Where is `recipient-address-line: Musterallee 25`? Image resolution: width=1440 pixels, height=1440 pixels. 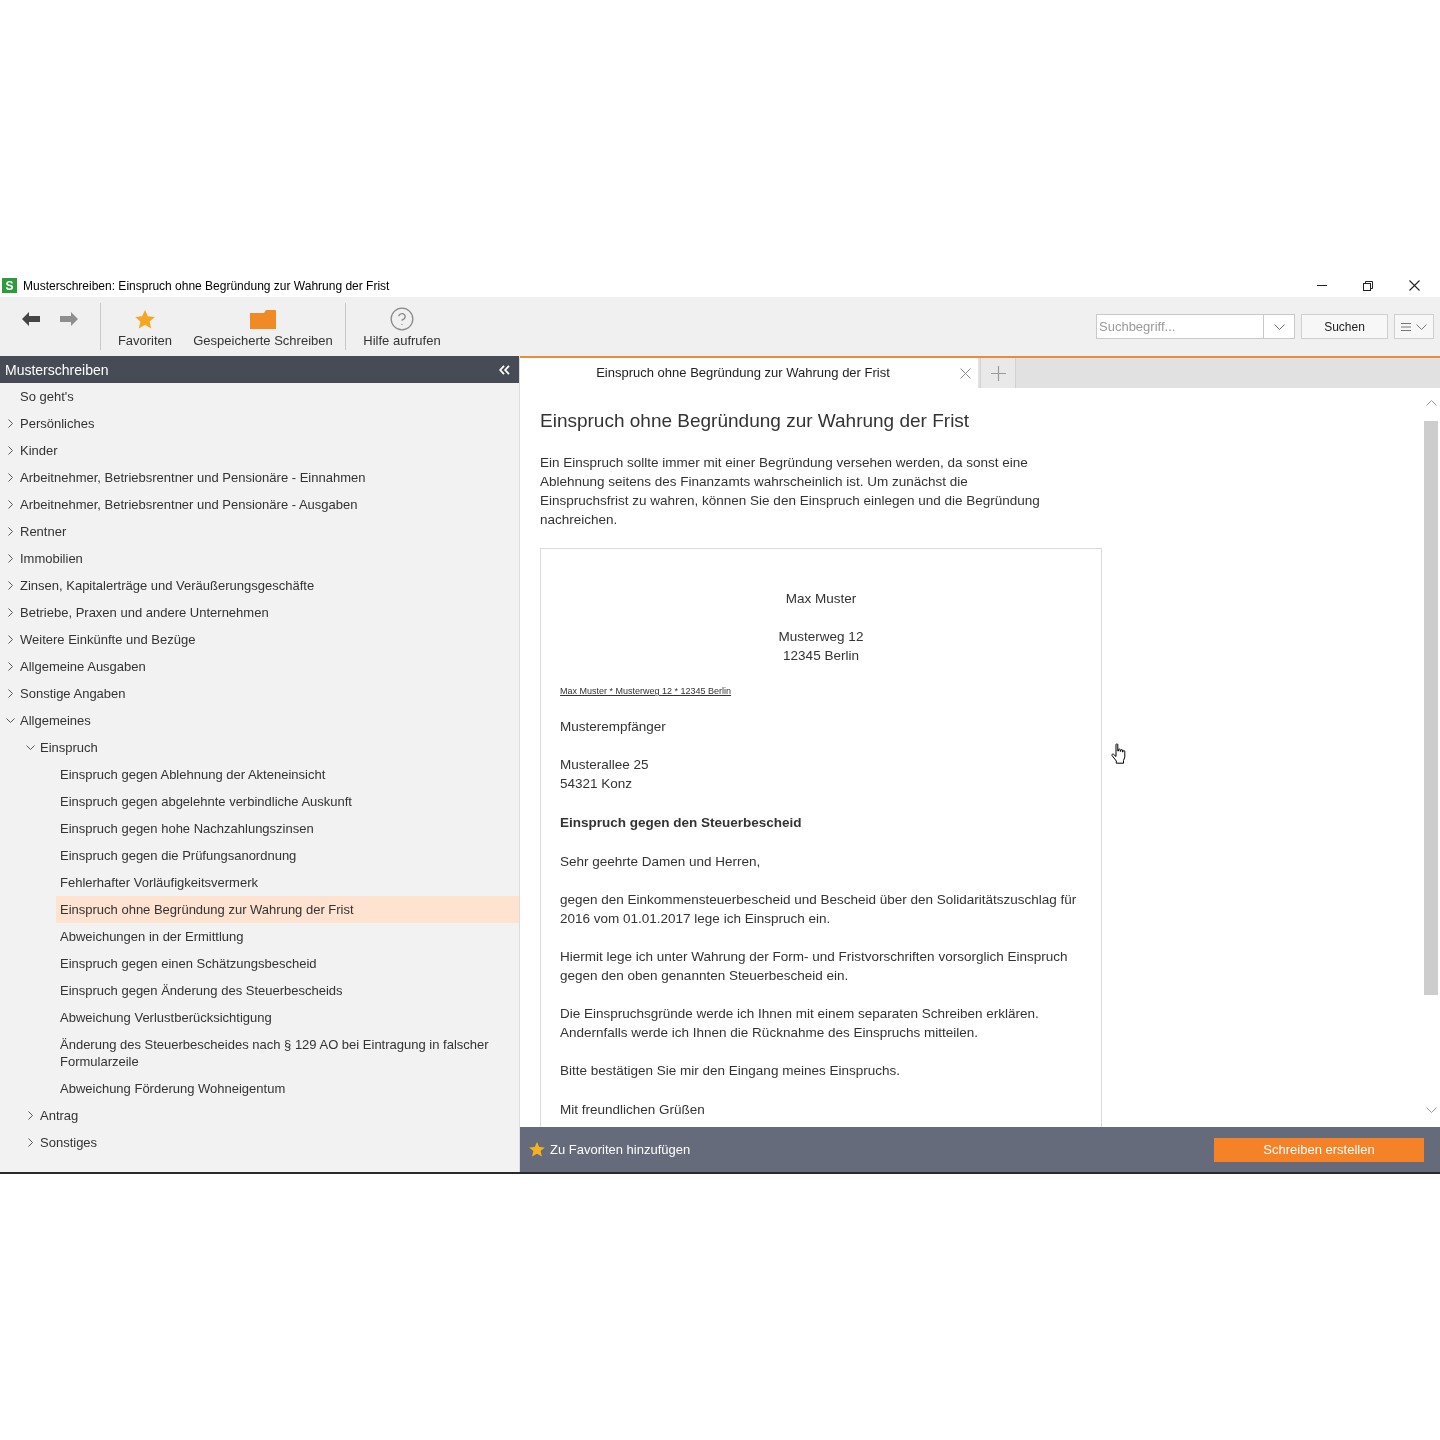 recipient-address-line: Musterallee 25 is located at coordinates (604, 765).